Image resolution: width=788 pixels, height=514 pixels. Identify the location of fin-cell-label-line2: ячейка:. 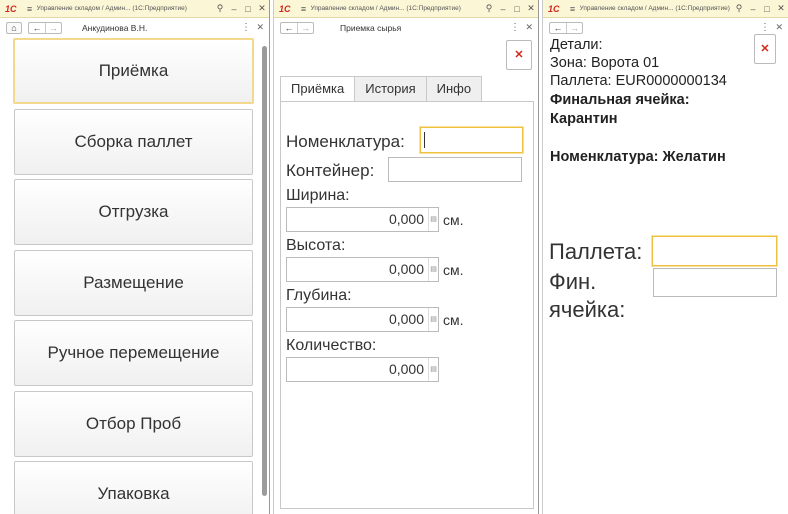
(587, 309).